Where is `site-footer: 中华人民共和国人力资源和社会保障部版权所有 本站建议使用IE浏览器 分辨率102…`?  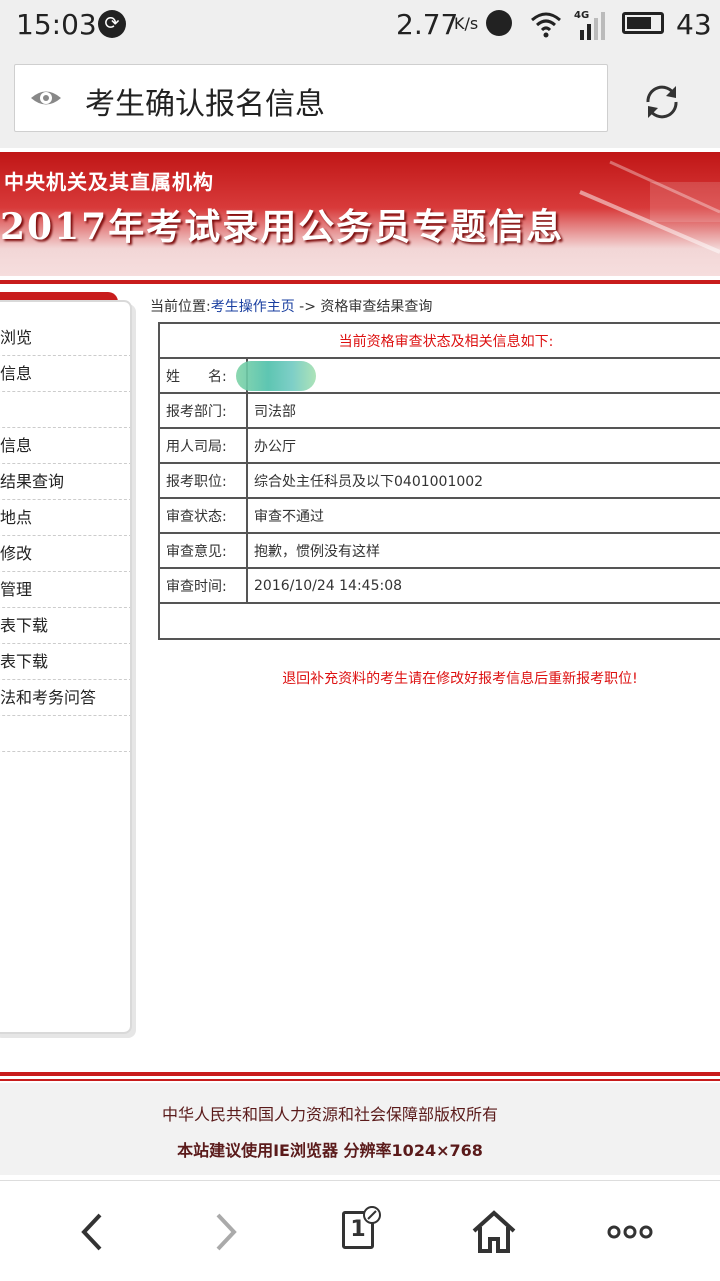
site-footer: 中华人民共和国人力资源和社会保障部版权所有 本站建议使用IE浏览器 分辨率102… is located at coordinates (360, 1129).